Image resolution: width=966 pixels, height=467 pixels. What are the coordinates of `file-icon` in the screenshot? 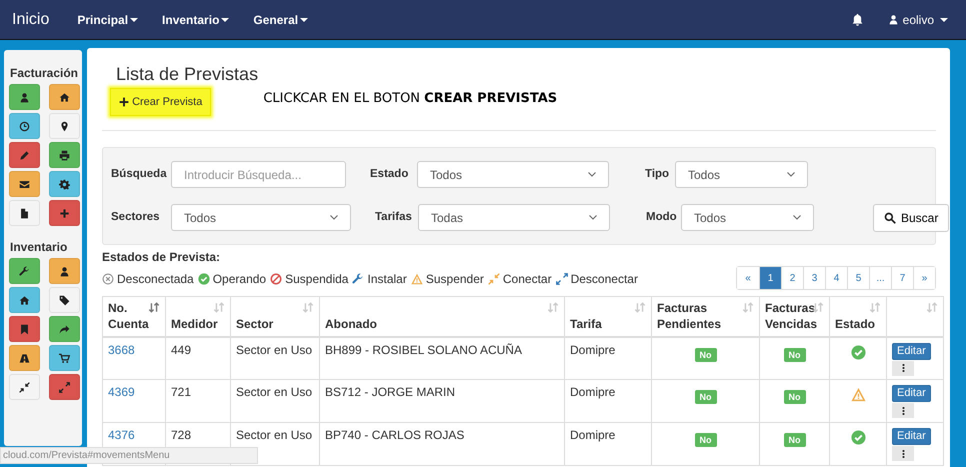 It's located at (24, 213).